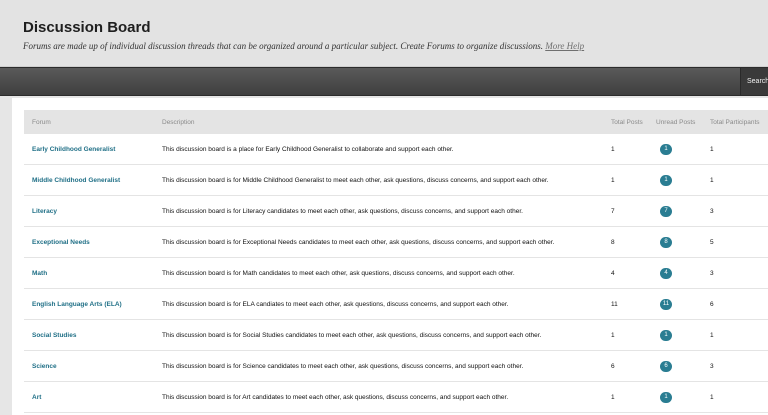  I want to click on column-header-unread-posts: Unread Posts, so click(683, 122).